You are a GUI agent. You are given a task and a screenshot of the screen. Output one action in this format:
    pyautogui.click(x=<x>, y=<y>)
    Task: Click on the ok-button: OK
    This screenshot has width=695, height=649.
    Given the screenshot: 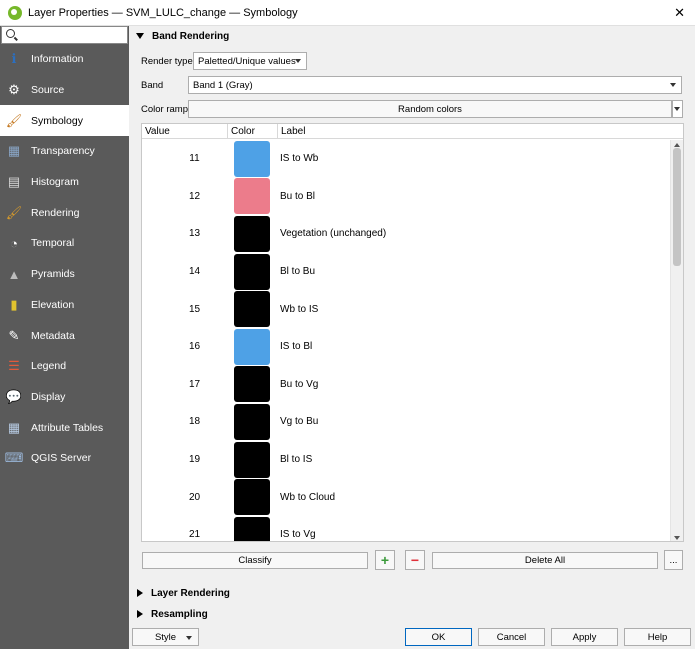 What is the action you would take?
    pyautogui.click(x=438, y=637)
    